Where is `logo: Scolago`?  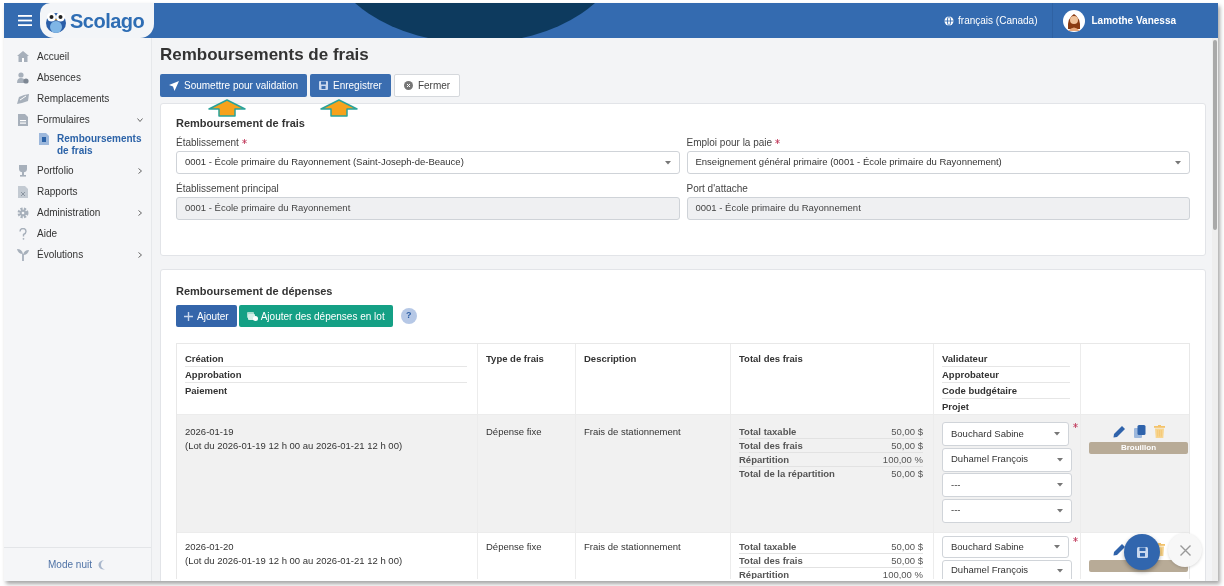 logo: Scolago is located at coordinates (97, 20).